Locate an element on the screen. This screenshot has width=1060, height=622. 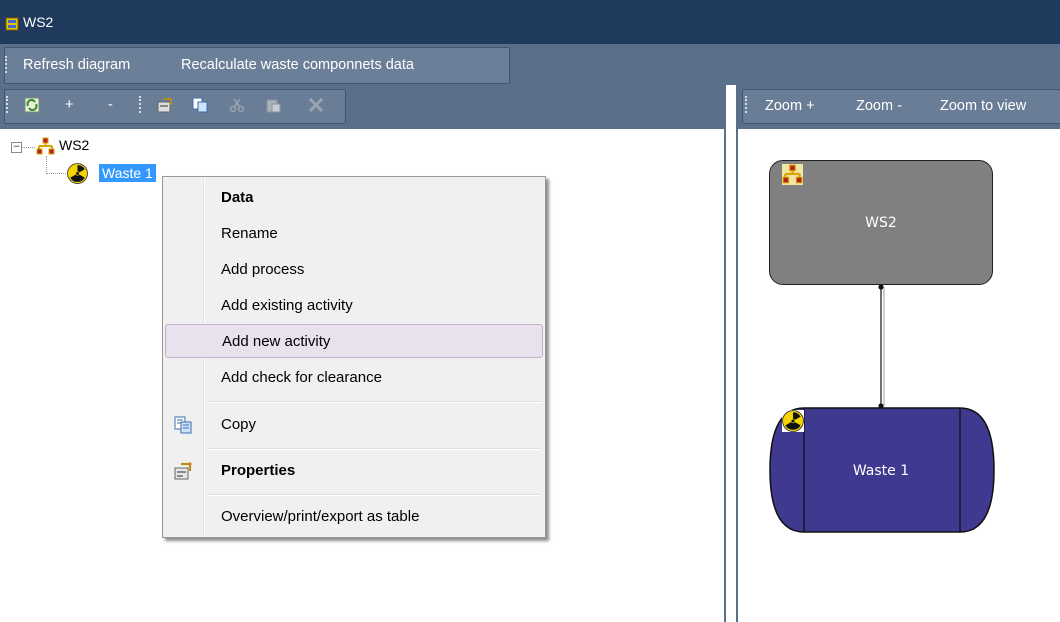
app-icon is located at coordinates (12, 24).